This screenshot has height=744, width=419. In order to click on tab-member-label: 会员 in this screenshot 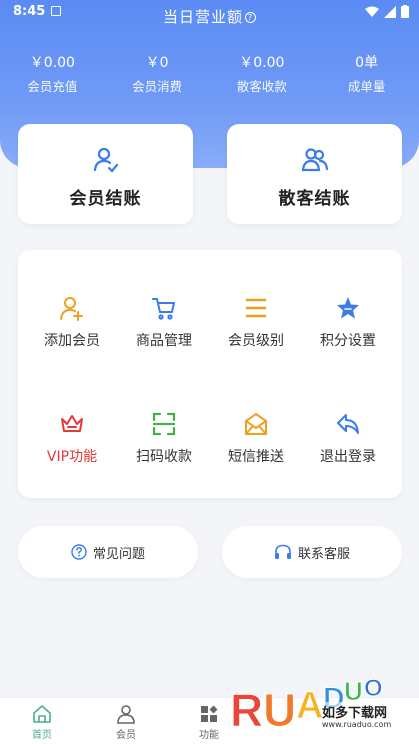, I will do `click(126, 735)`.